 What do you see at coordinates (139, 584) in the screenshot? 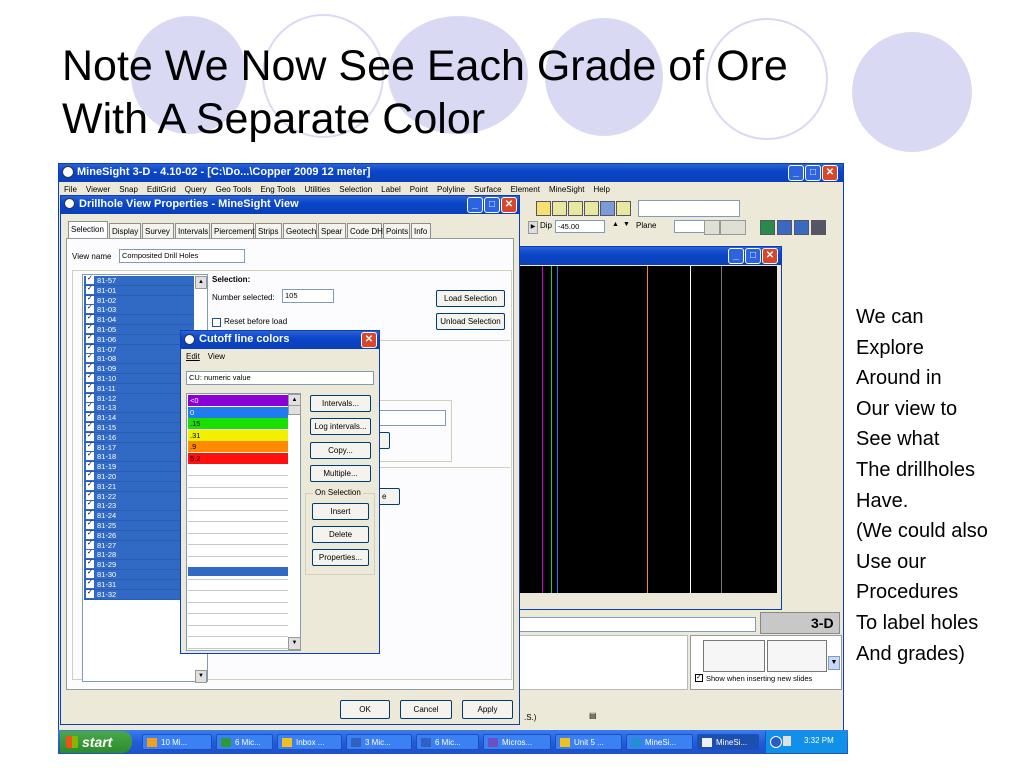
I see `hole-list-item: 81-31` at bounding box center [139, 584].